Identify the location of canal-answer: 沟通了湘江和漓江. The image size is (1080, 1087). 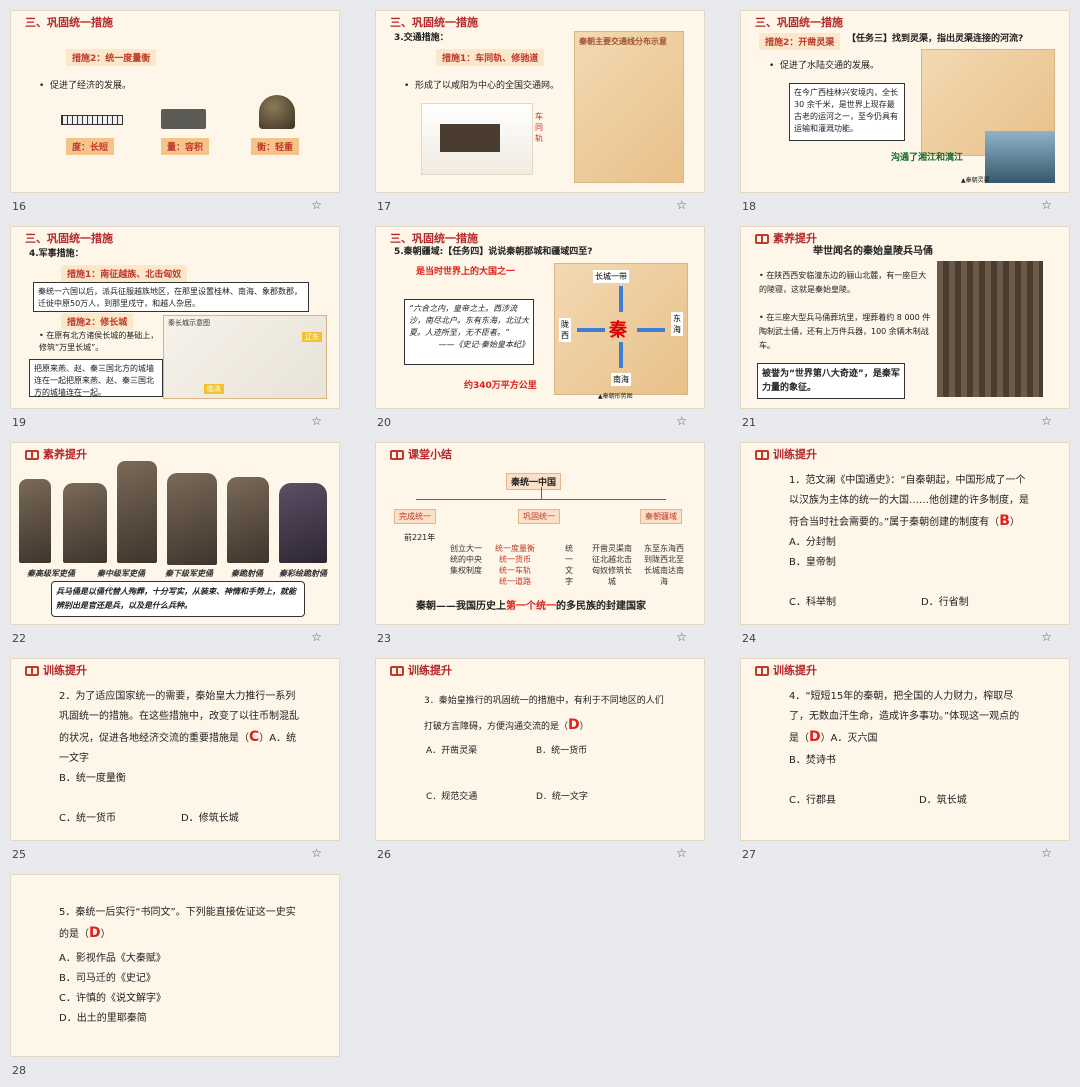
(927, 158).